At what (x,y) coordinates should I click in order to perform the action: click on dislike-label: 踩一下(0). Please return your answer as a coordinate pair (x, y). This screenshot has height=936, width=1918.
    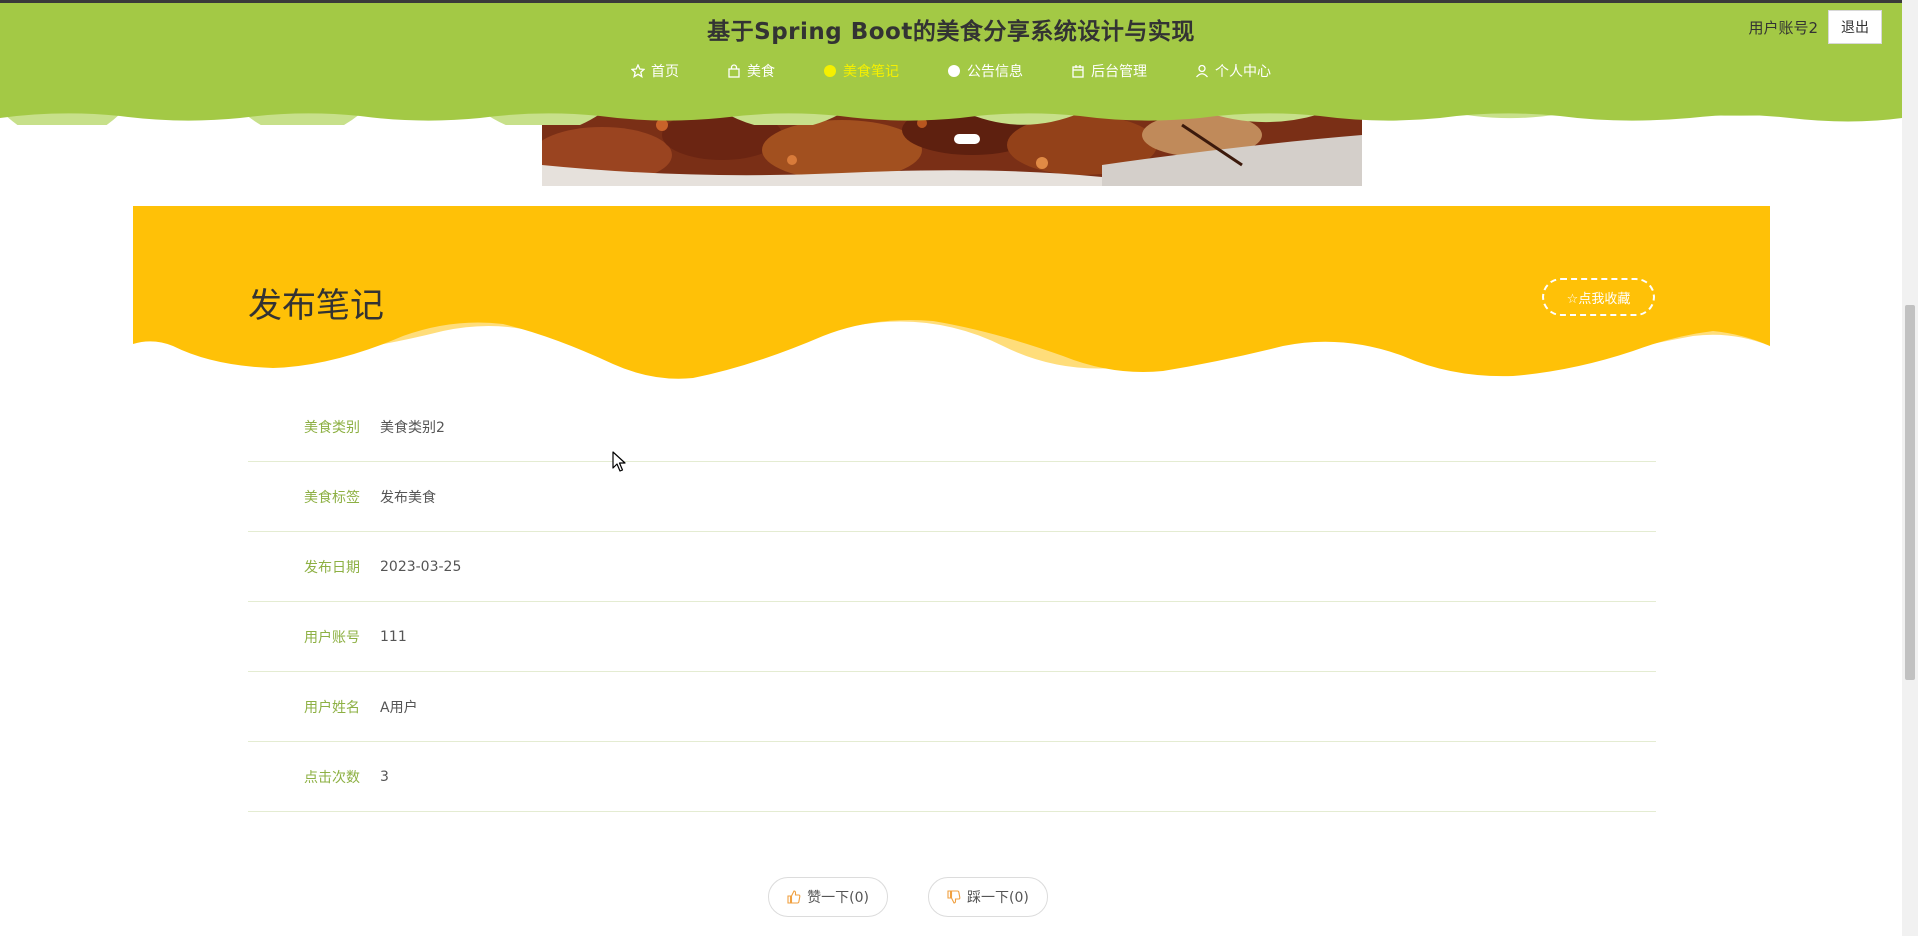
    Looking at the image, I should click on (998, 898).